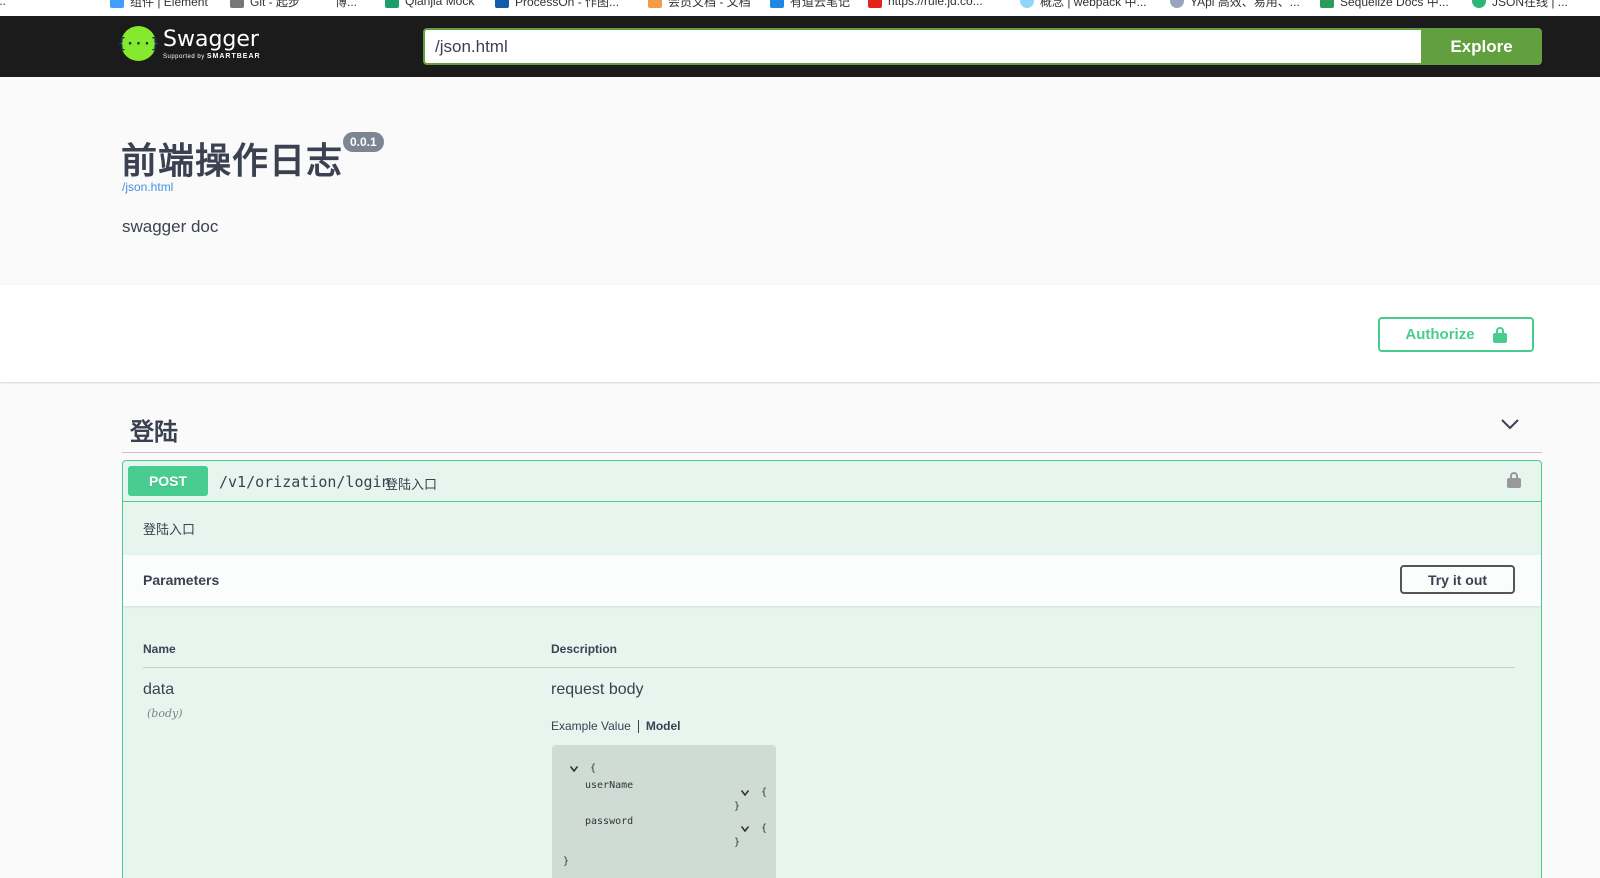 Image resolution: width=1600 pixels, height=878 pixels. What do you see at coordinates (832, 428) in the screenshot?
I see `tag-section-header: 登陆` at bounding box center [832, 428].